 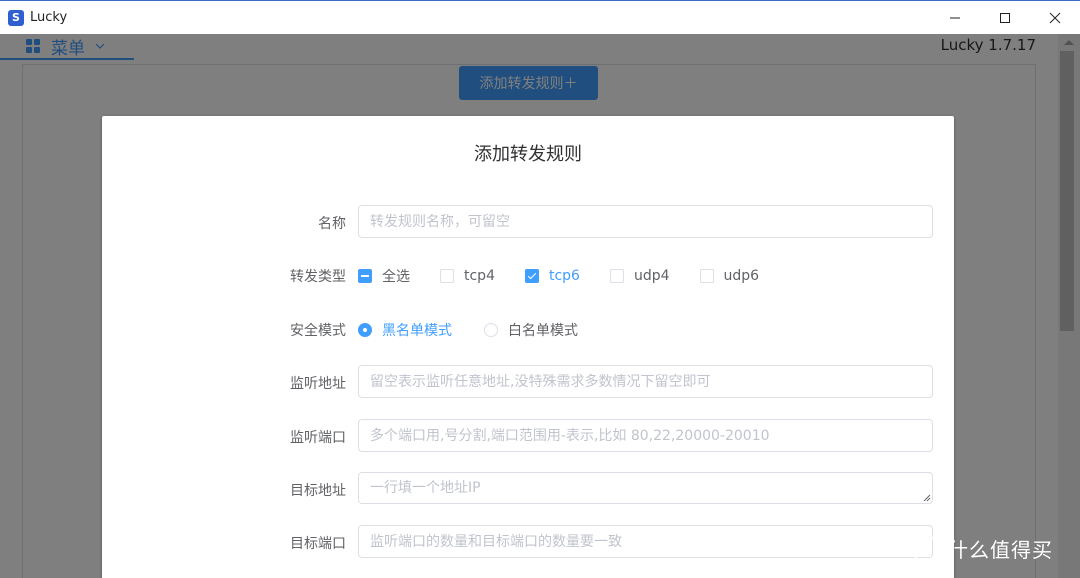 What do you see at coordinates (741, 276) in the screenshot?
I see `checkbox-label: udp6` at bounding box center [741, 276].